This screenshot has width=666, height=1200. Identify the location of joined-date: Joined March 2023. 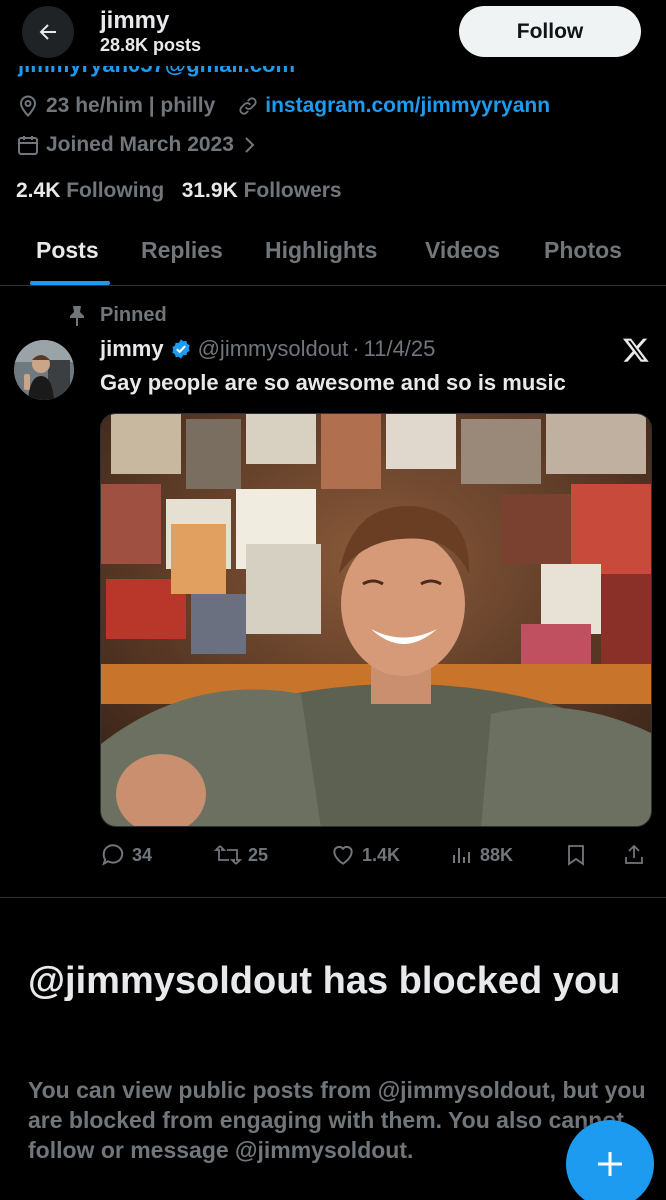
(140, 144).